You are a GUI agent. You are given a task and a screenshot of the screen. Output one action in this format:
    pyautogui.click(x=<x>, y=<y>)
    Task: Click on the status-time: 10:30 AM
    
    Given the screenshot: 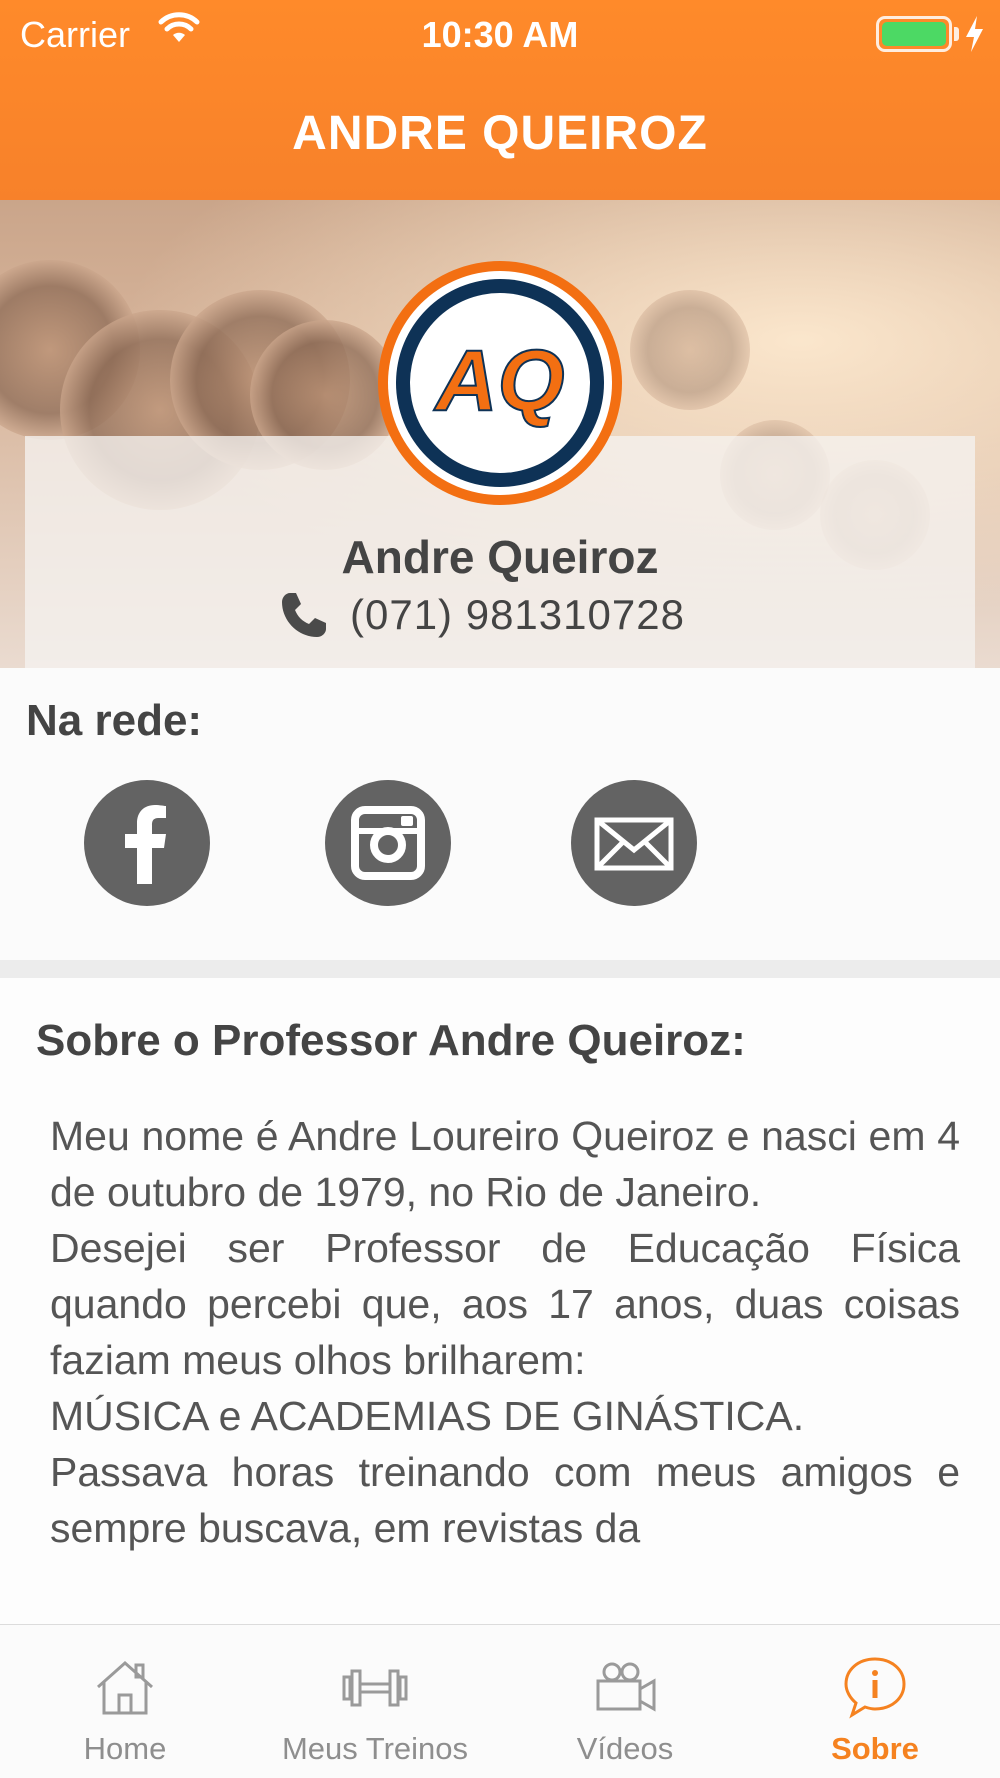 What is the action you would take?
    pyautogui.click(x=500, y=34)
    